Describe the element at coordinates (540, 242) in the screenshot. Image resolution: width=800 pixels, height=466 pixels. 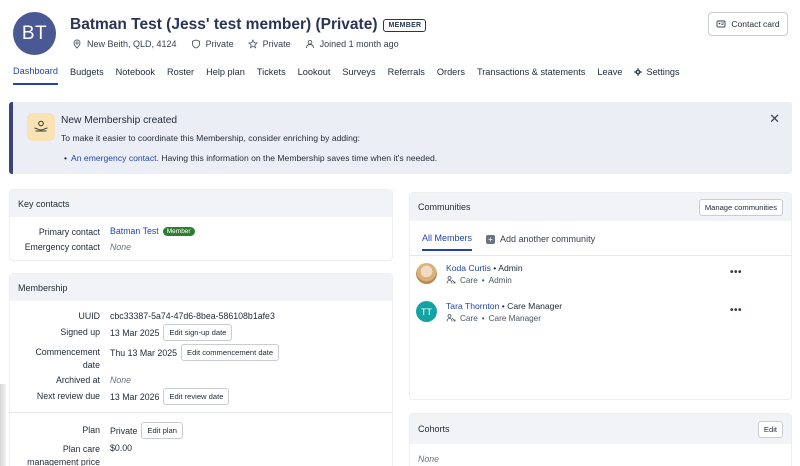
I see `add-community-tab: + Add another community` at that location.